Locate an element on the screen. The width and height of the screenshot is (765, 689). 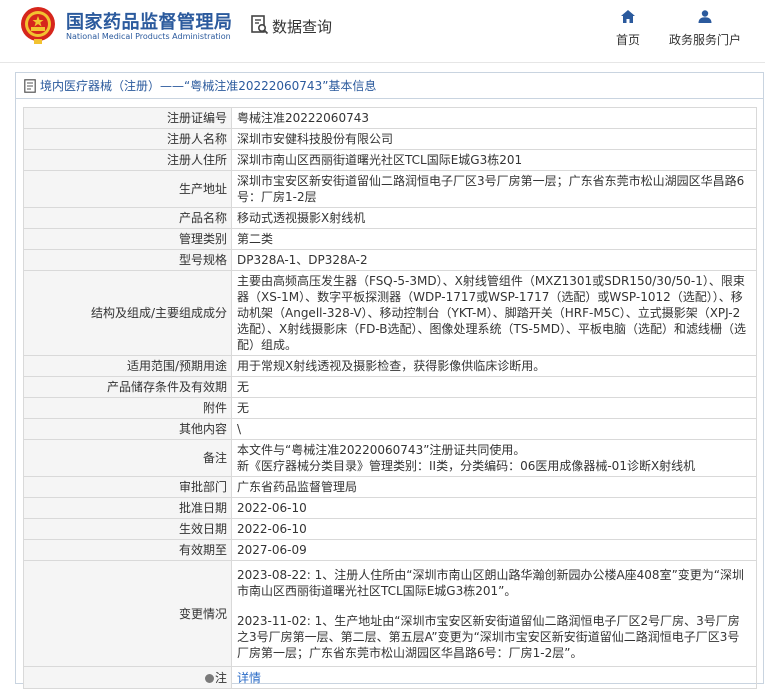
field-label: 生效日期 is located at coordinates (127, 529).